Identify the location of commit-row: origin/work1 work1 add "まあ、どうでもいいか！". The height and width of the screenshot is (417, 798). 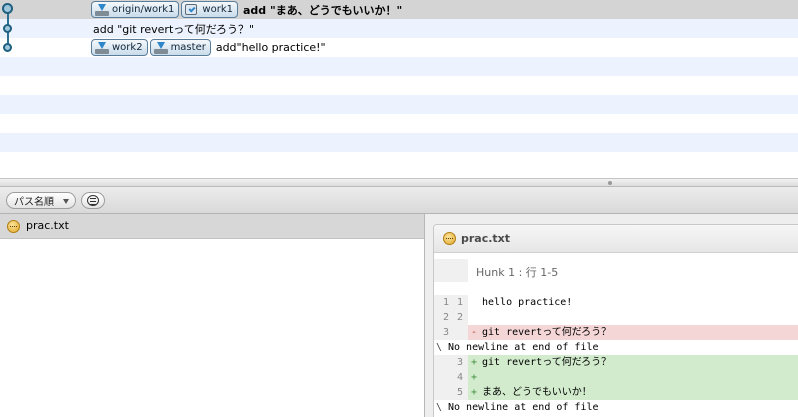
(399, 9).